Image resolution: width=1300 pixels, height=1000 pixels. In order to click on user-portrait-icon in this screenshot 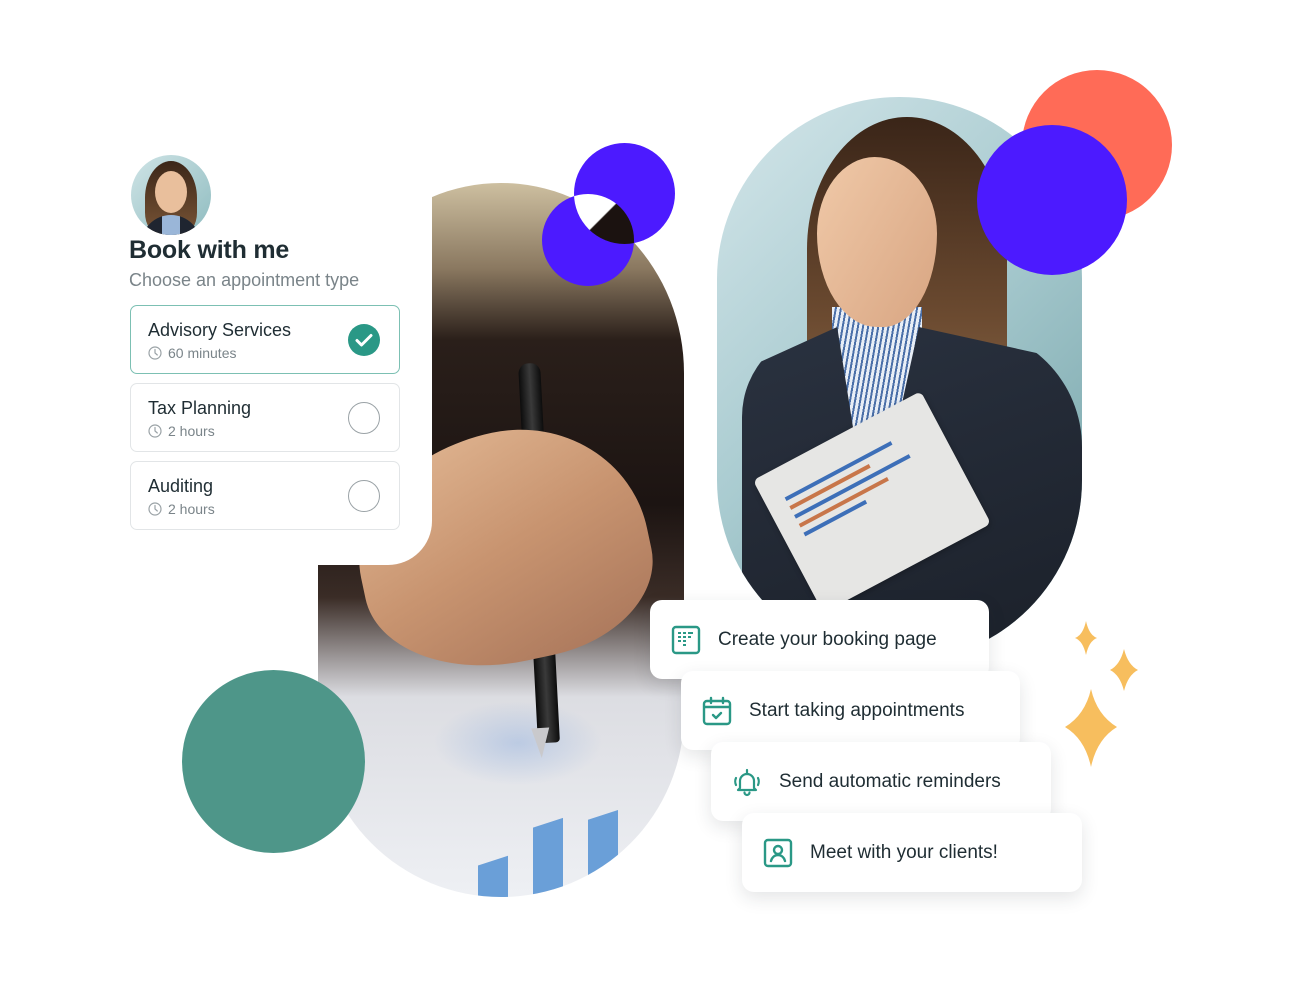, I will do `click(778, 852)`.